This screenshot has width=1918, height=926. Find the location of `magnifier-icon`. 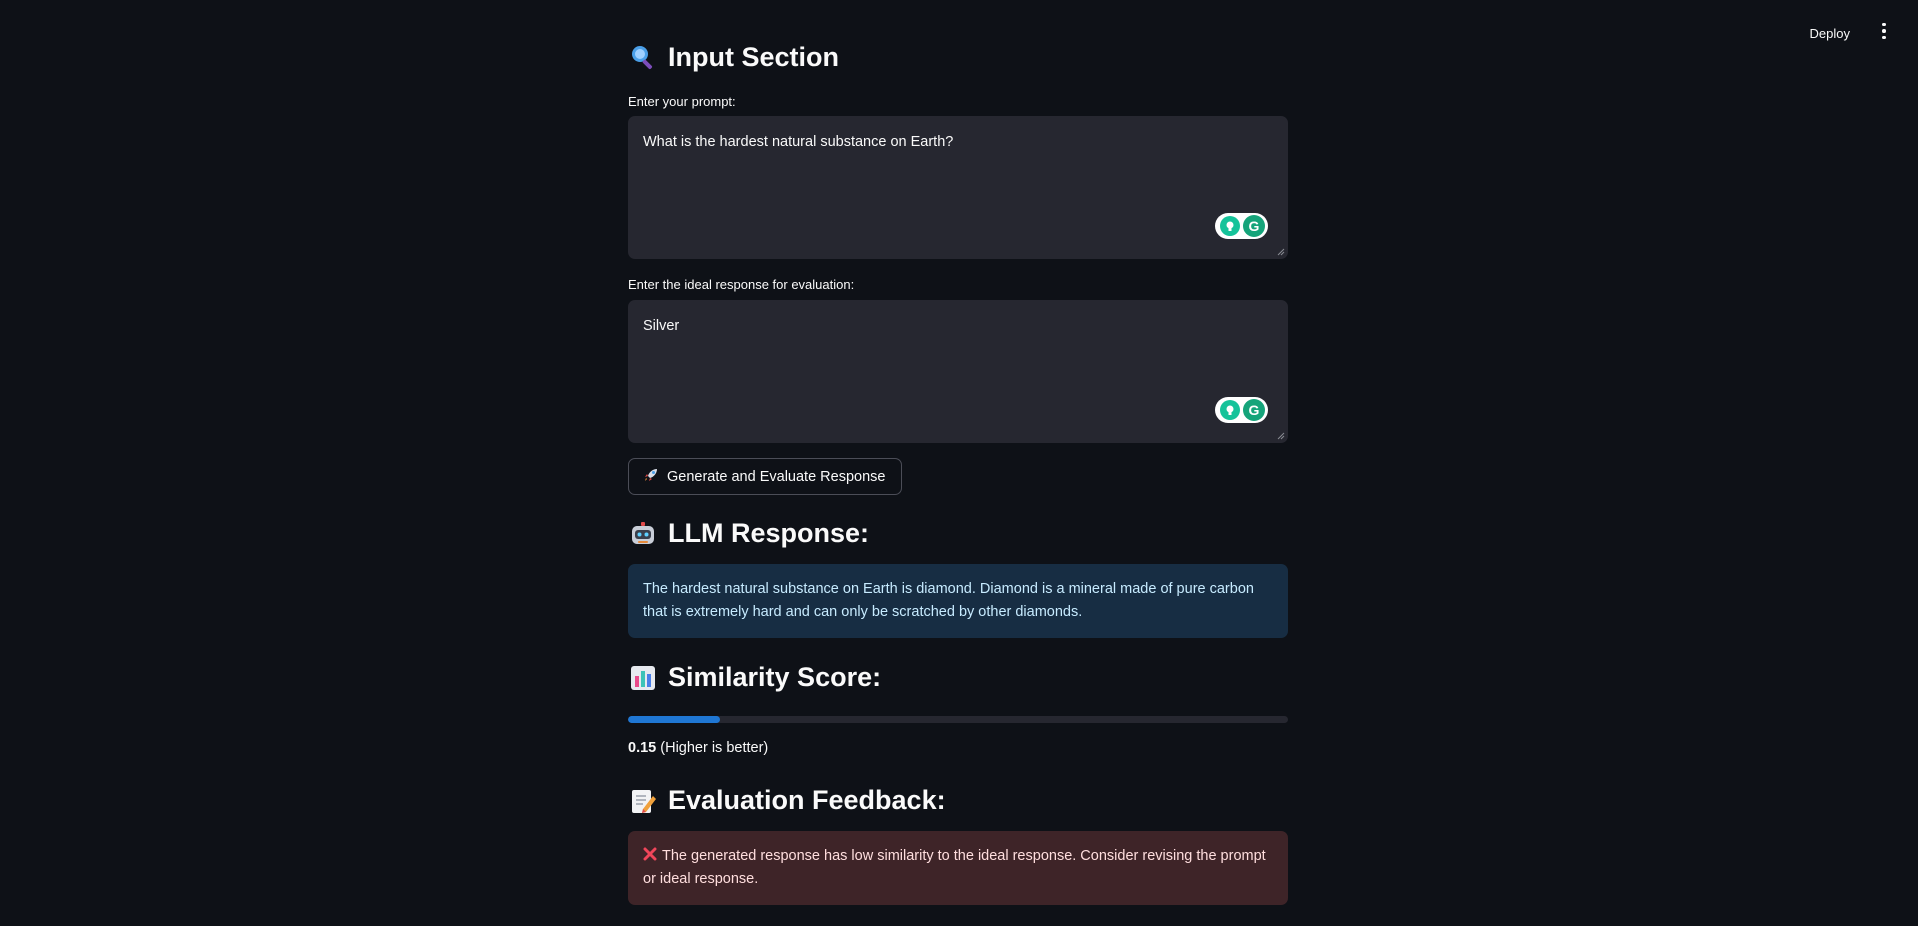

magnifier-icon is located at coordinates (643, 58).